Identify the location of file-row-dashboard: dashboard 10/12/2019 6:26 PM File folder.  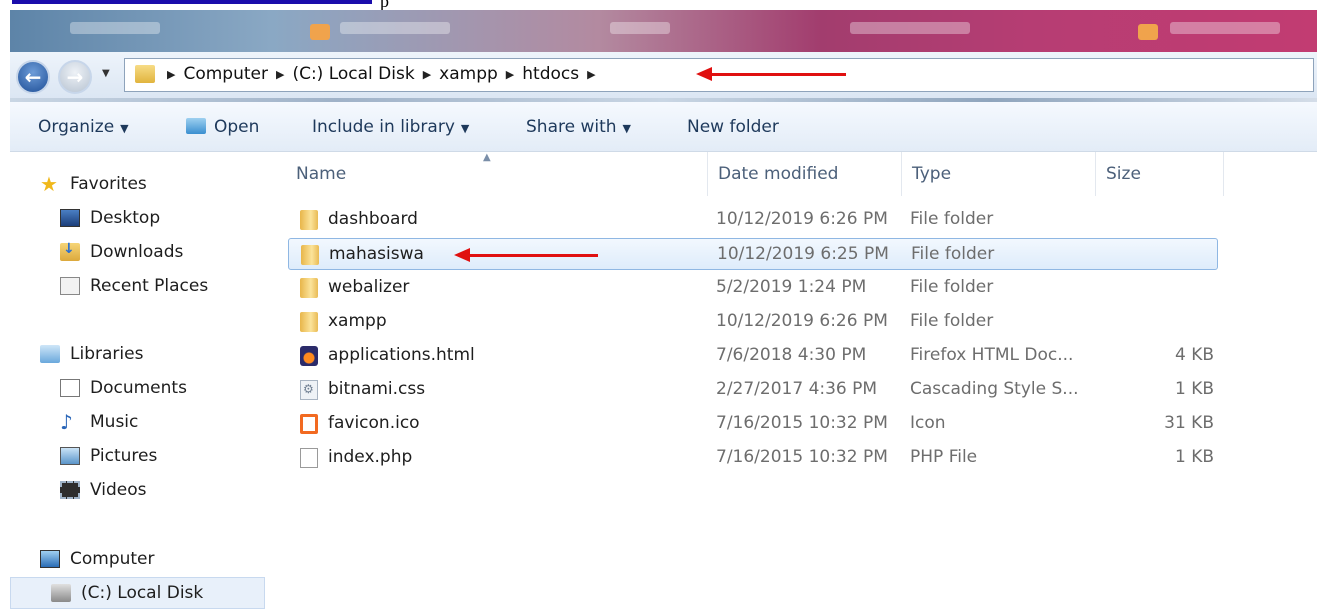
(753, 220).